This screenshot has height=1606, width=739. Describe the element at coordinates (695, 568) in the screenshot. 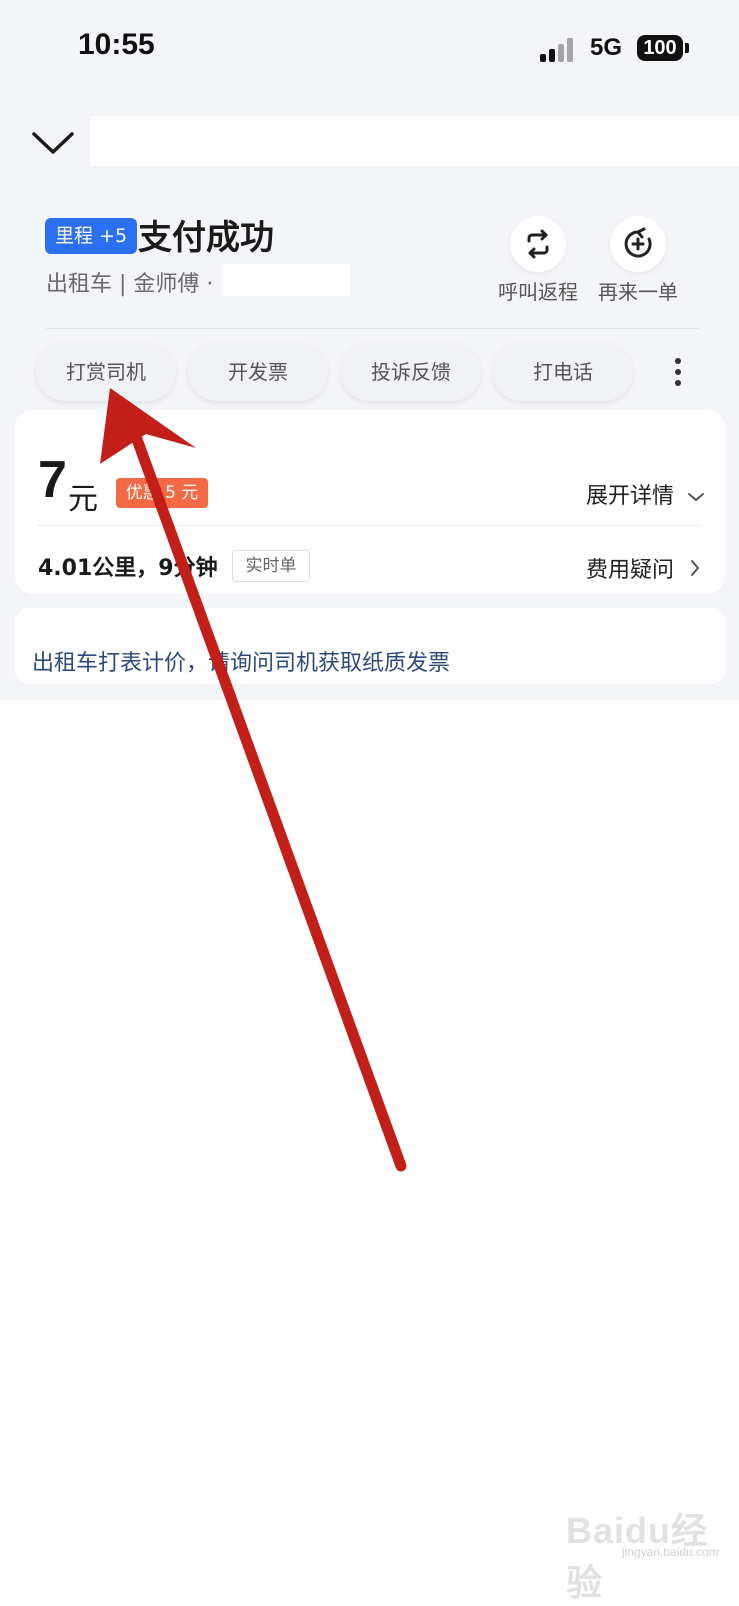

I see `chevron-right-icon` at that location.